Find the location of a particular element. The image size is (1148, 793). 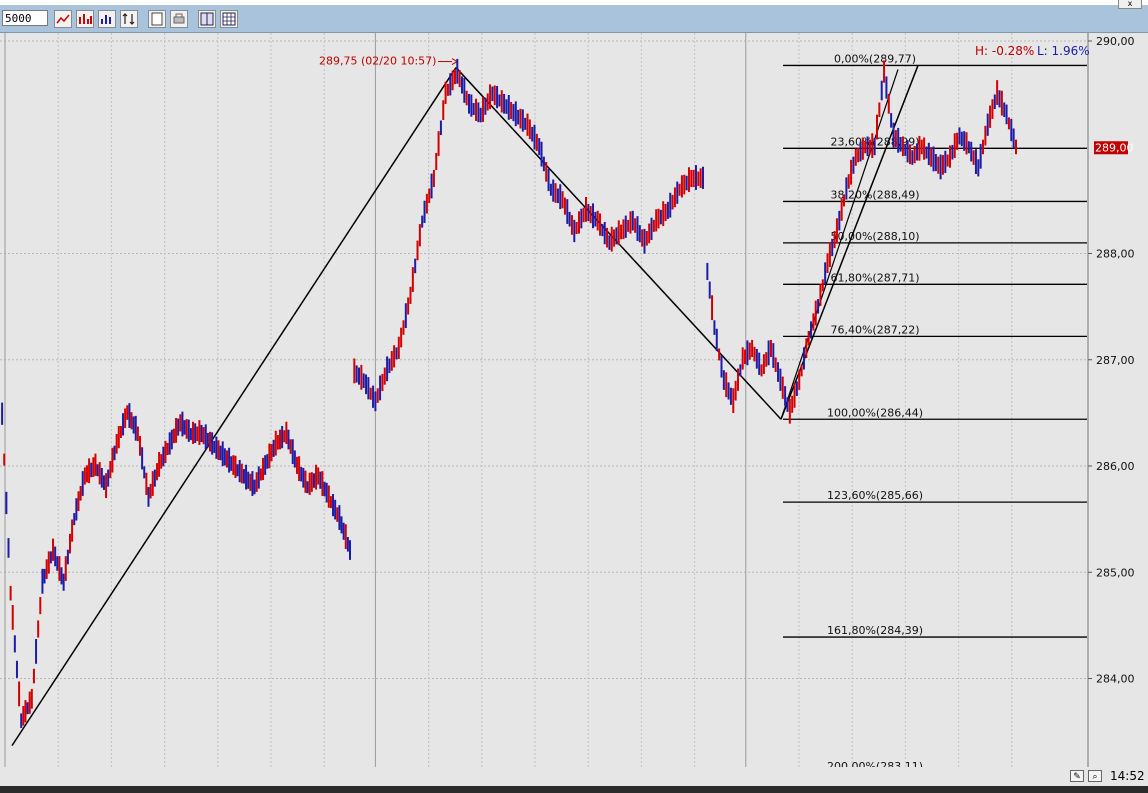

current-price-label: 289,00 is located at coordinates (1114, 147).